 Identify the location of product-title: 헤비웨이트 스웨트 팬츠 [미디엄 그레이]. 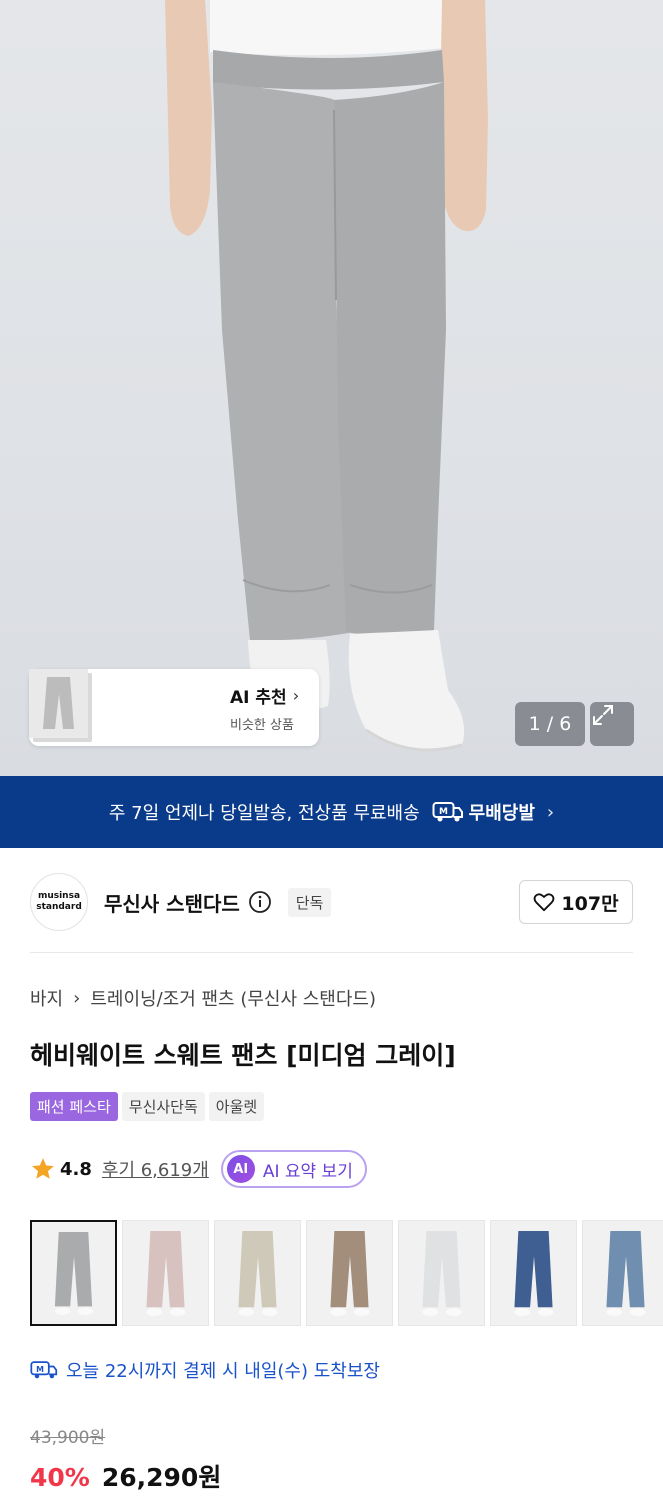
(243, 1055).